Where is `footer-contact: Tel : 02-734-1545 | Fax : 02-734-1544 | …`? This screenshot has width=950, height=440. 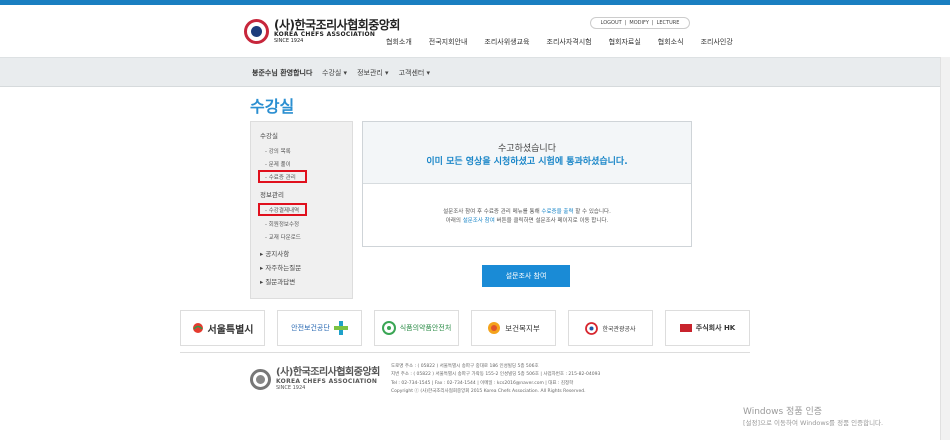 footer-contact: Tel : 02-734-1545 | Fax : 02-734-1544 | … is located at coordinates (482, 383).